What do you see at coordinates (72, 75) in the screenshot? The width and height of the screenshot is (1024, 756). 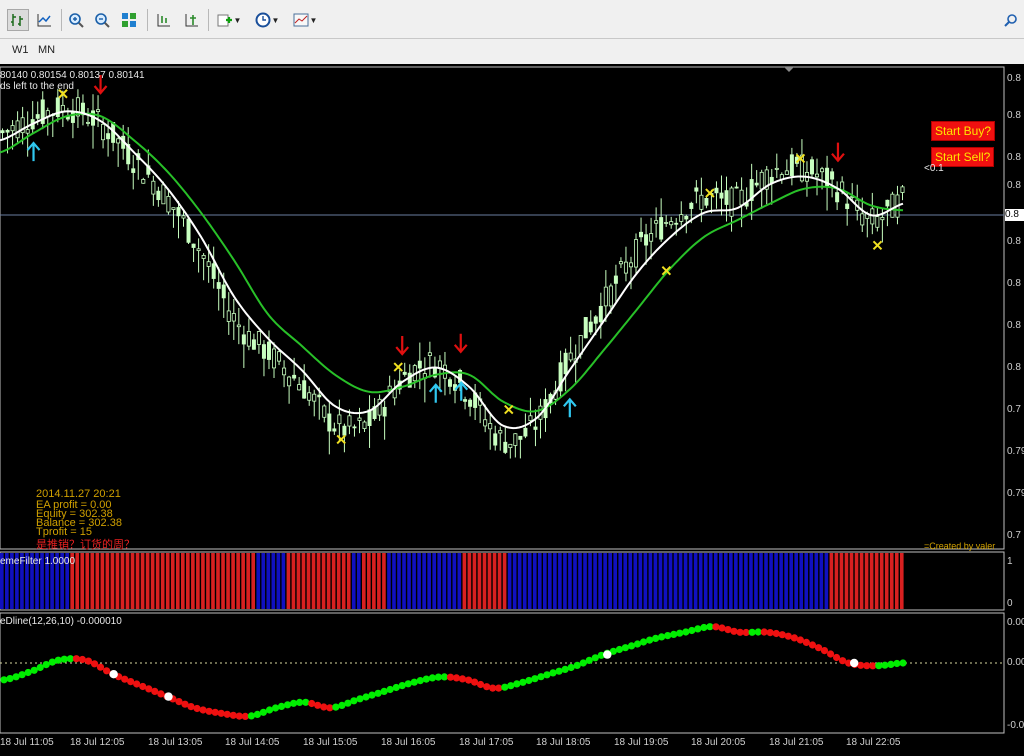 I see `ohlc-header: 80140 0.80154 0.80137 0.80141` at bounding box center [72, 75].